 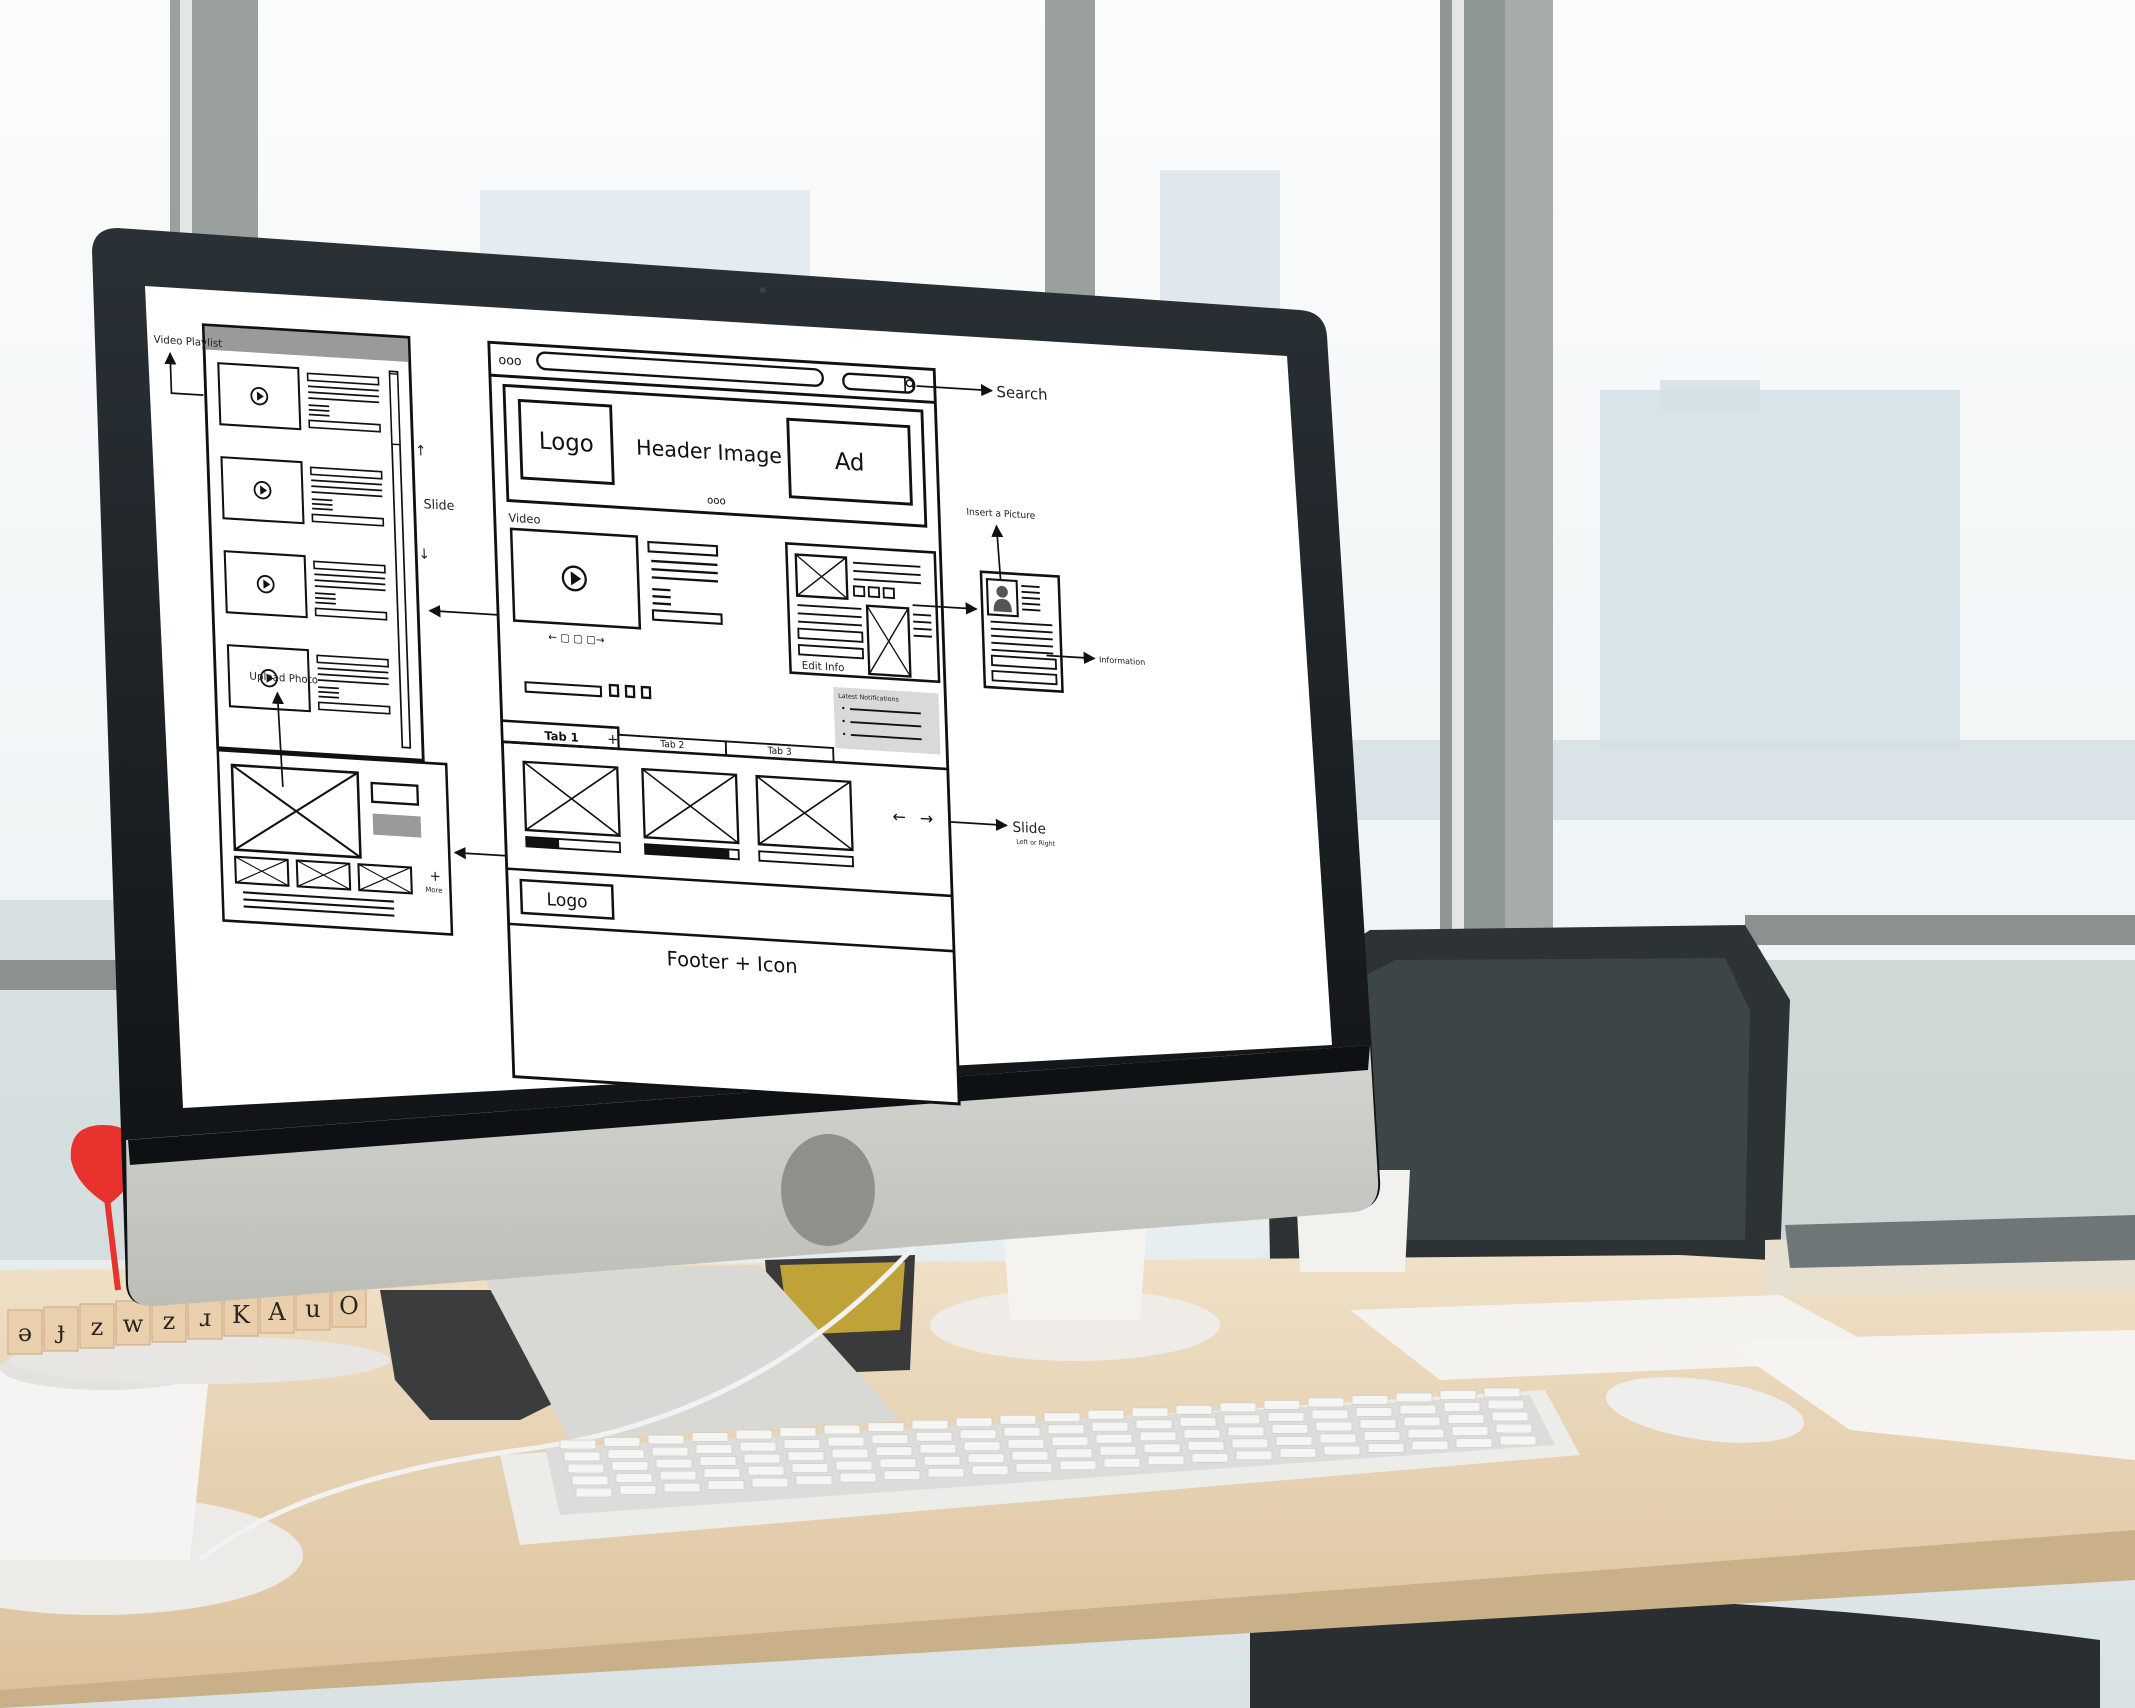 What do you see at coordinates (435, 876) in the screenshot?
I see `add-more-button: +` at bounding box center [435, 876].